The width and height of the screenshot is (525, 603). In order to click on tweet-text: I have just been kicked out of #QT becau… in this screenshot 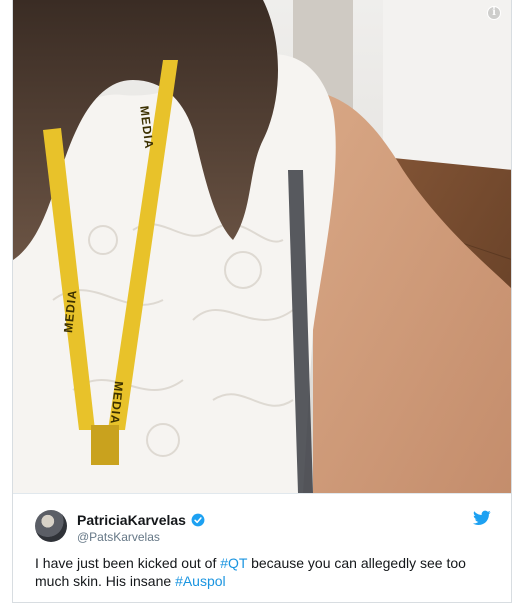, I will do `click(265, 572)`.